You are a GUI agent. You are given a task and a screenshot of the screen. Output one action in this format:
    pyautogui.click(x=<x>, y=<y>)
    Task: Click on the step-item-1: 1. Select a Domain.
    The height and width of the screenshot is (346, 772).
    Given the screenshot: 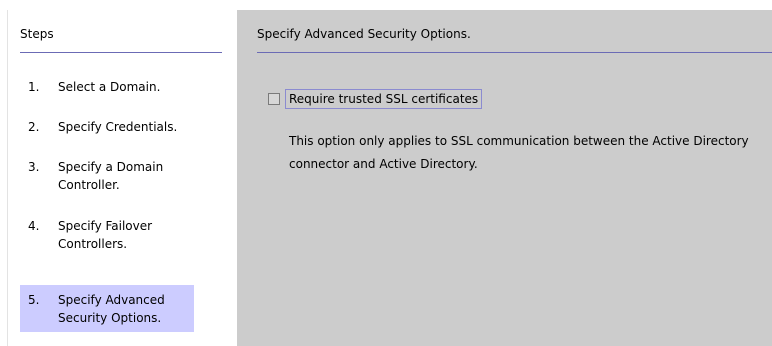 What is the action you would take?
    pyautogui.click(x=107, y=86)
    